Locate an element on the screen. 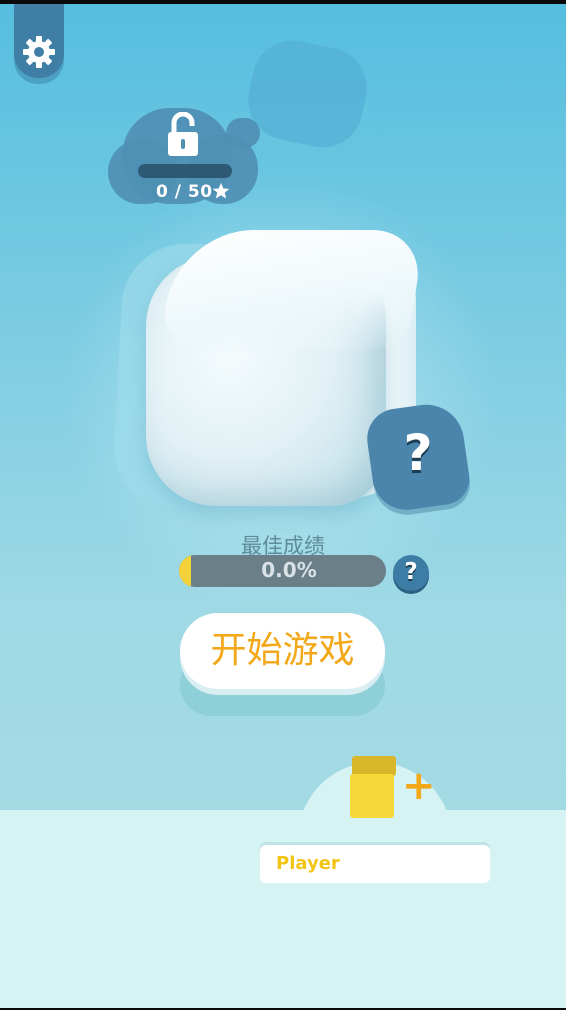  star-count: 0 / 50 is located at coordinates (184, 192).